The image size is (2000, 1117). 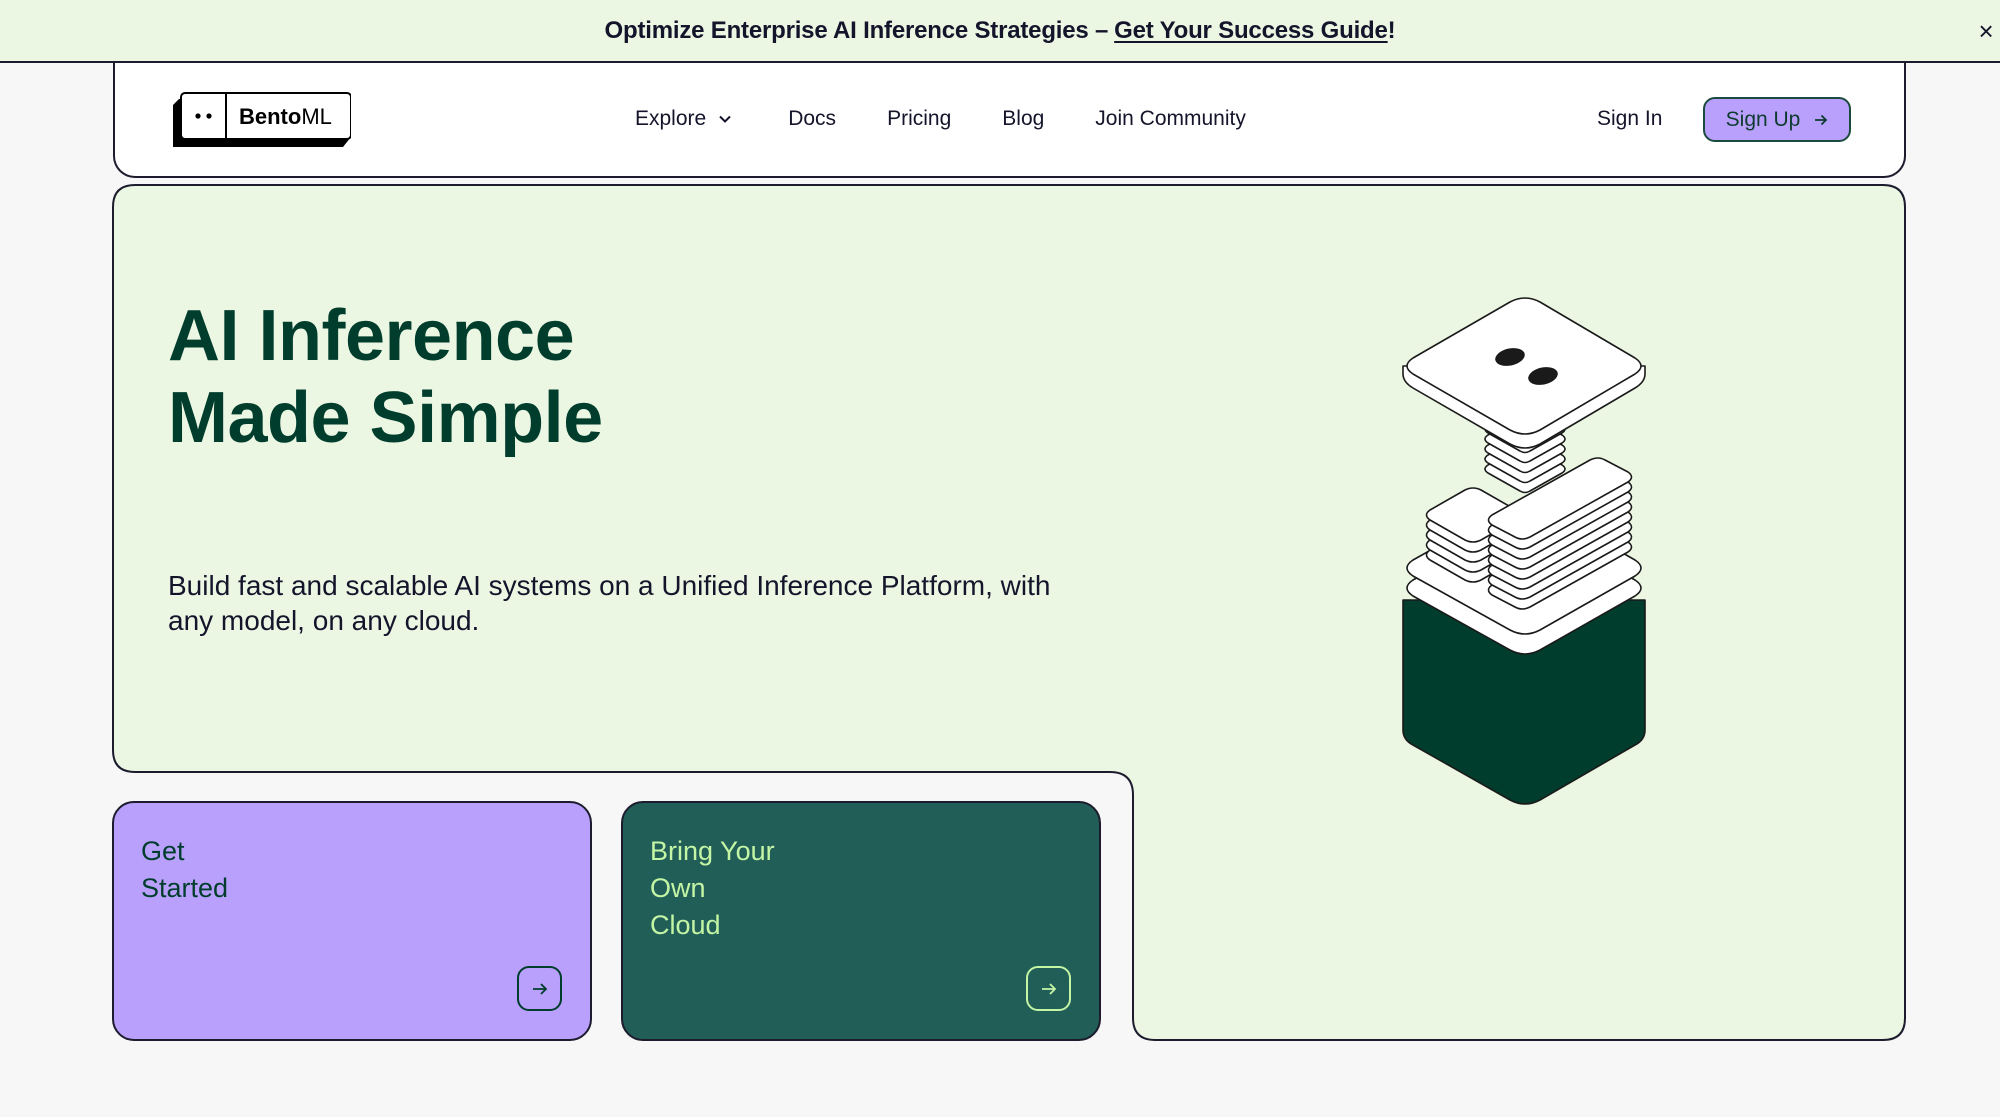 I want to click on lid, so click(x=1524, y=366).